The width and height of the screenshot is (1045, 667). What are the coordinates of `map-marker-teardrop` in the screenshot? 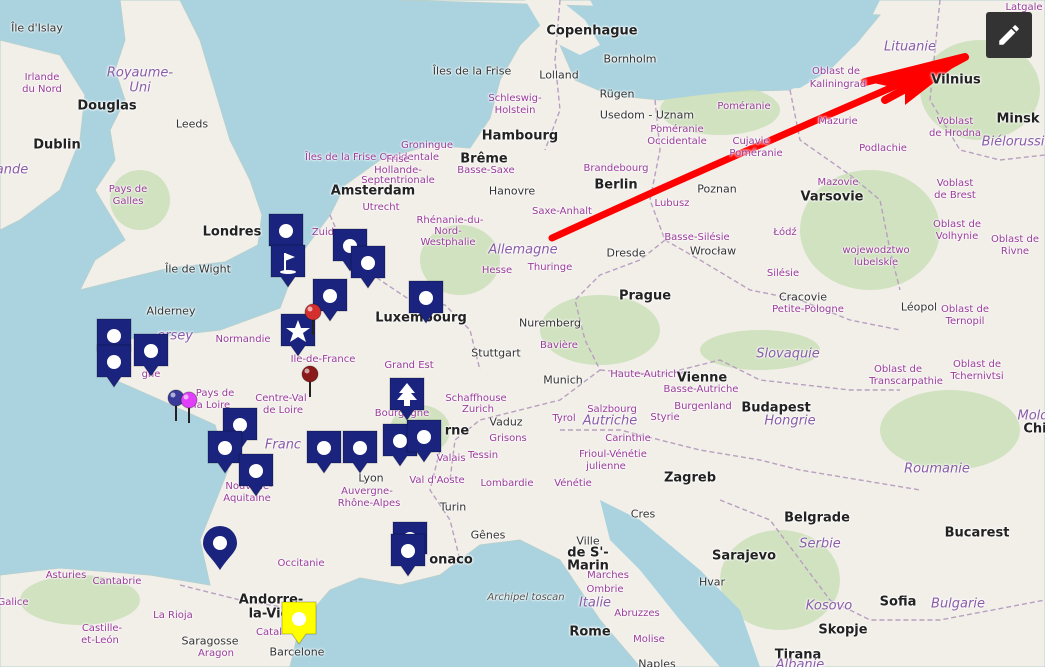 It's located at (220, 549).